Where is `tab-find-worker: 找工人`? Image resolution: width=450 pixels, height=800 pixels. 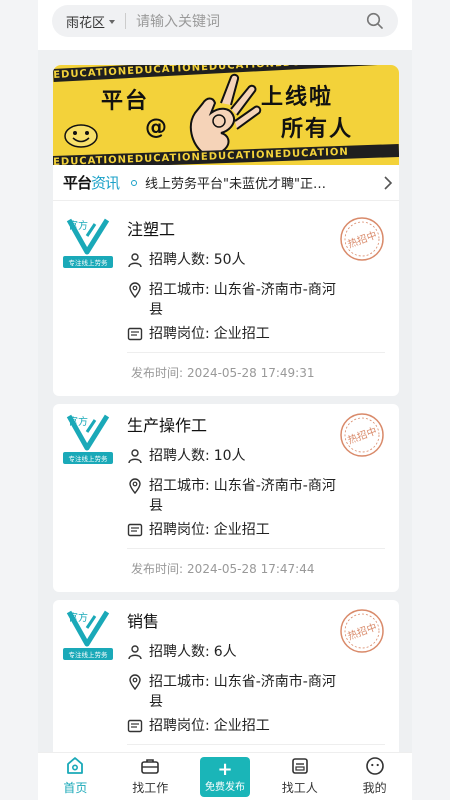
tab-find-worker: 找工人 is located at coordinates (299, 776).